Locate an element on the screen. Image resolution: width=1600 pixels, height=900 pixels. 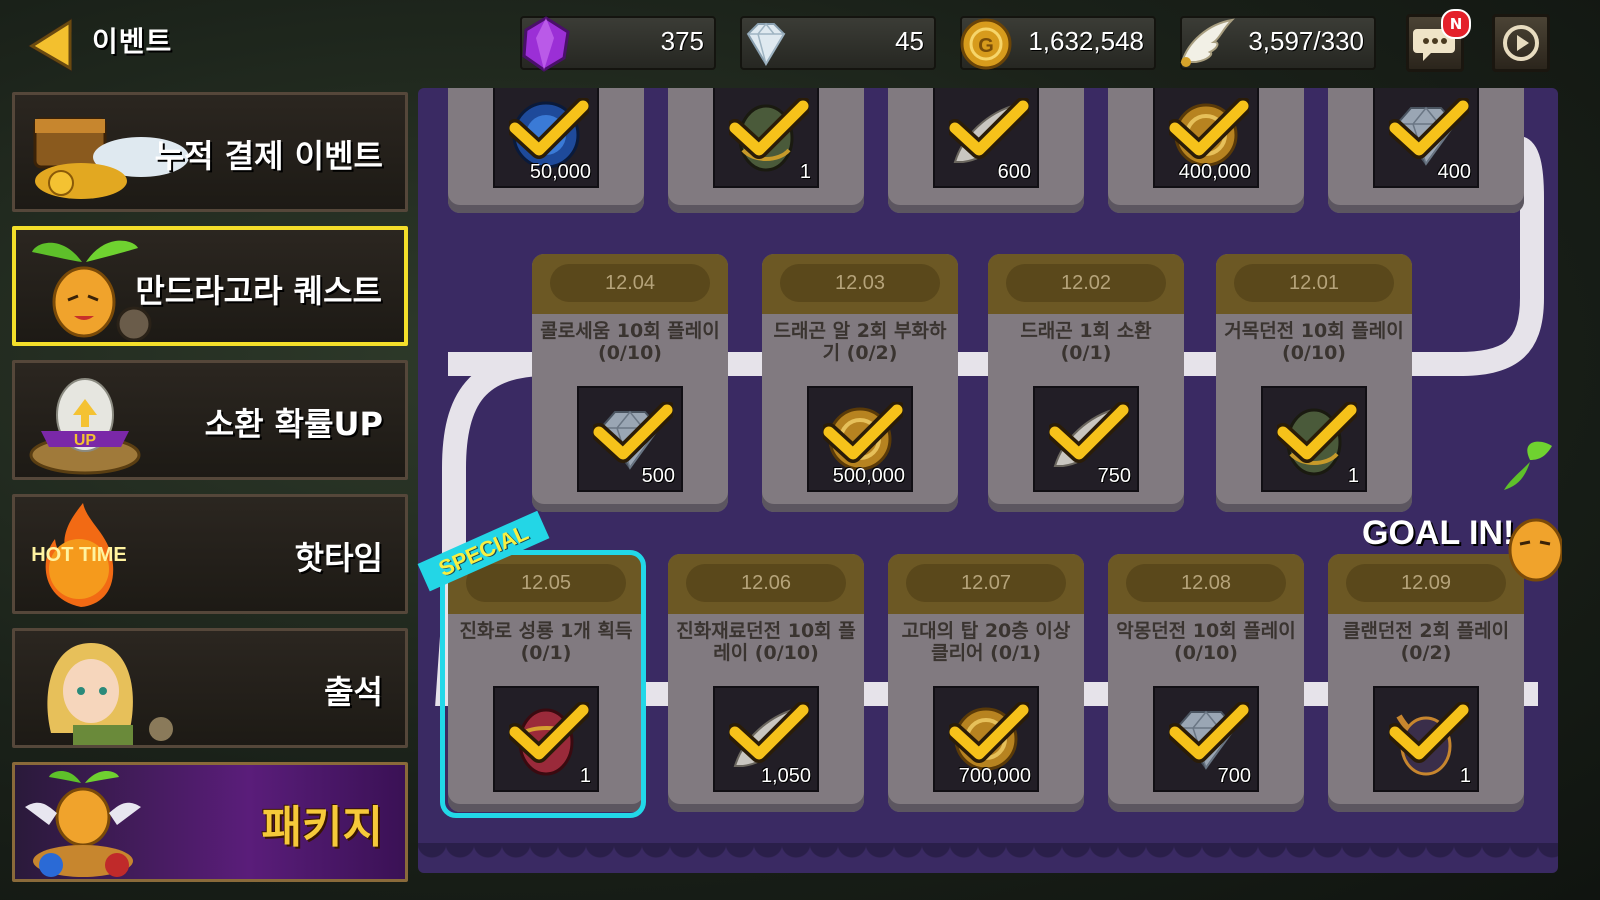
menu-label: 누적 결제 이벤트 is located at coordinates (268, 156).